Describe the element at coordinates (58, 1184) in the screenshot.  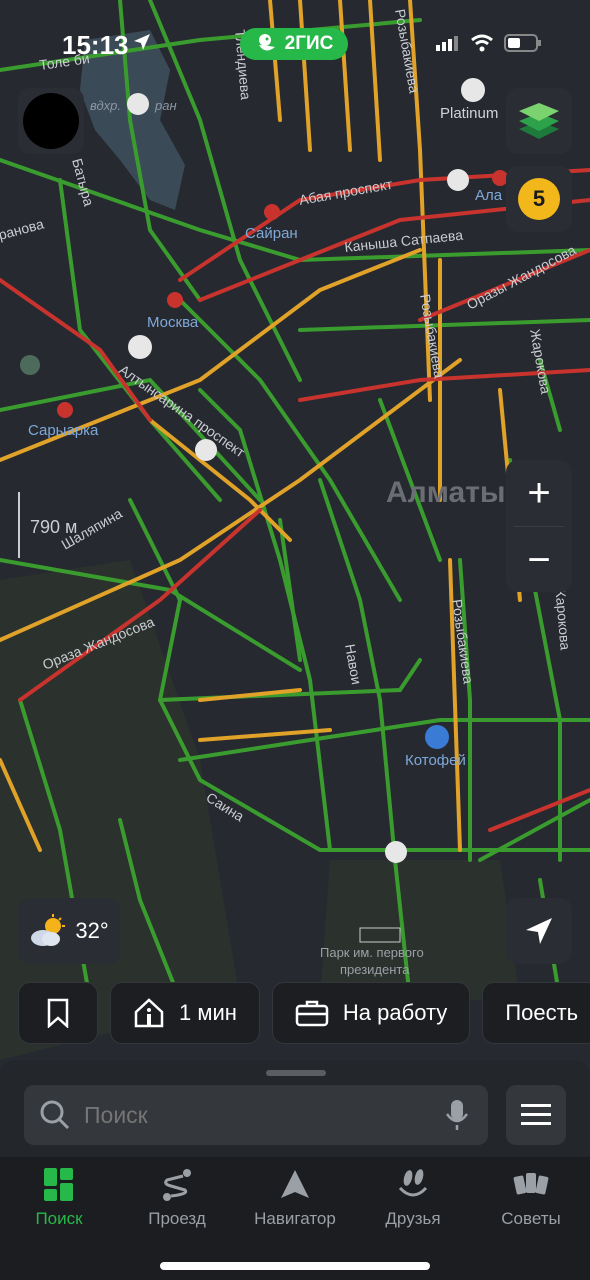
I see `grid-icon` at that location.